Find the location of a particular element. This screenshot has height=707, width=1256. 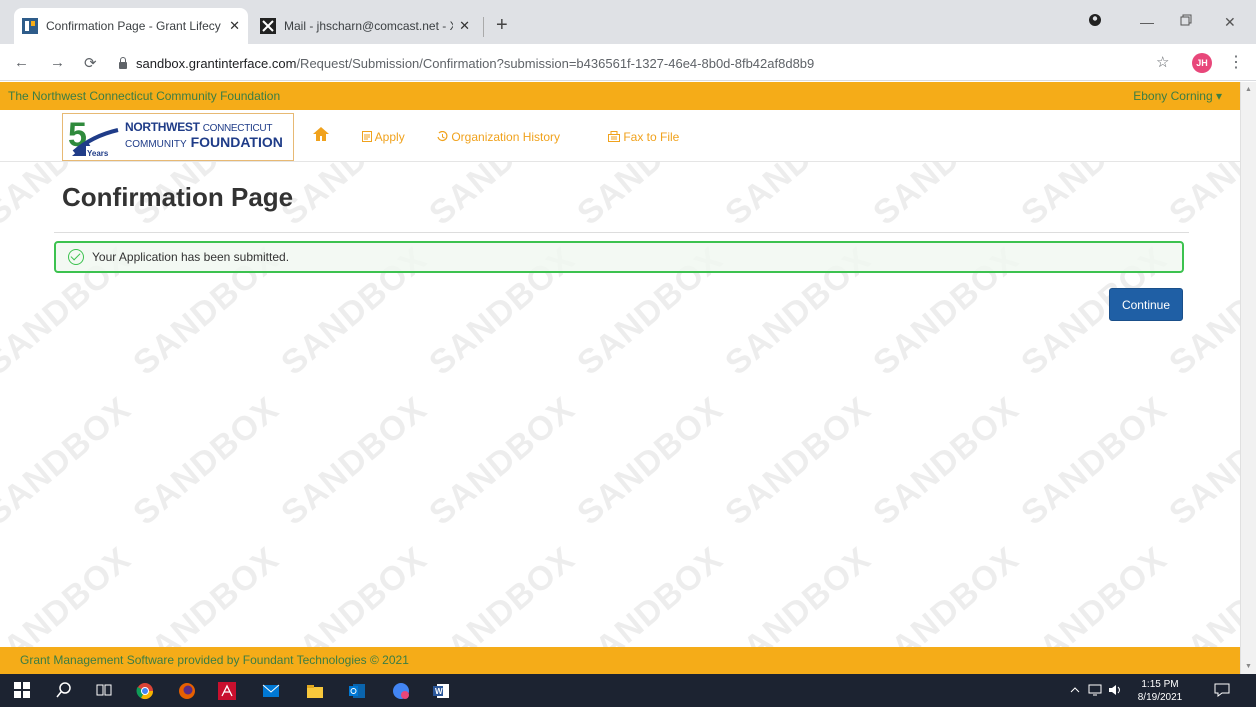

search-icon is located at coordinates (65, 691).